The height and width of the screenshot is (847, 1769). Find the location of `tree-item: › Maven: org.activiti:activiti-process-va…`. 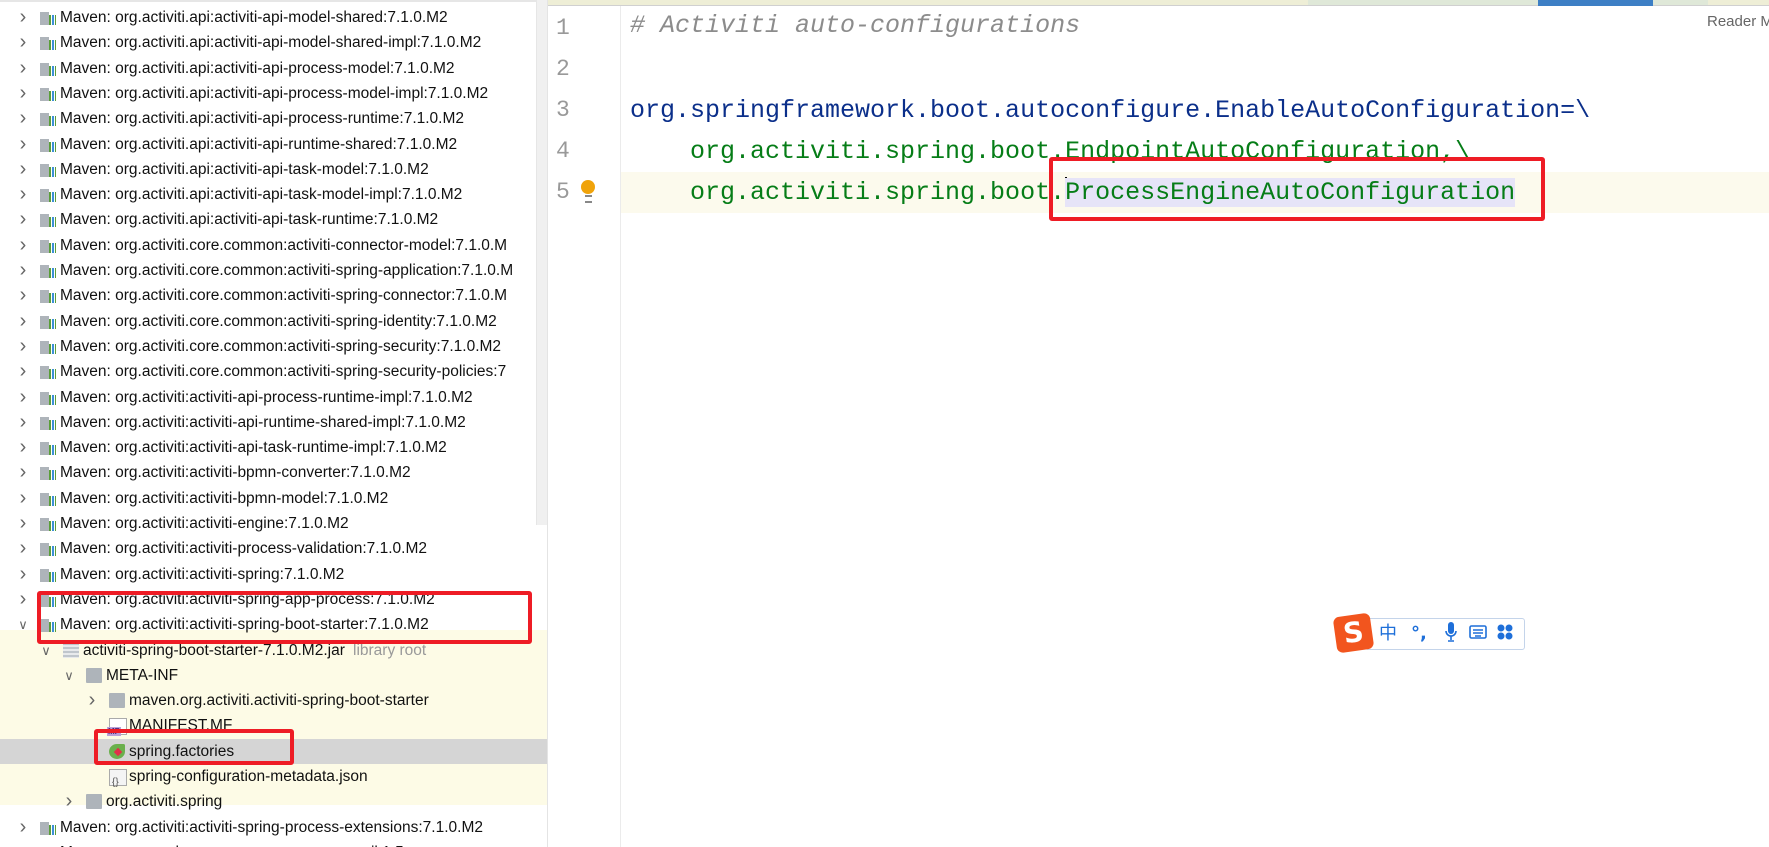

tree-item: › Maven: org.activiti:activiti-process-va… is located at coordinates (273, 548).